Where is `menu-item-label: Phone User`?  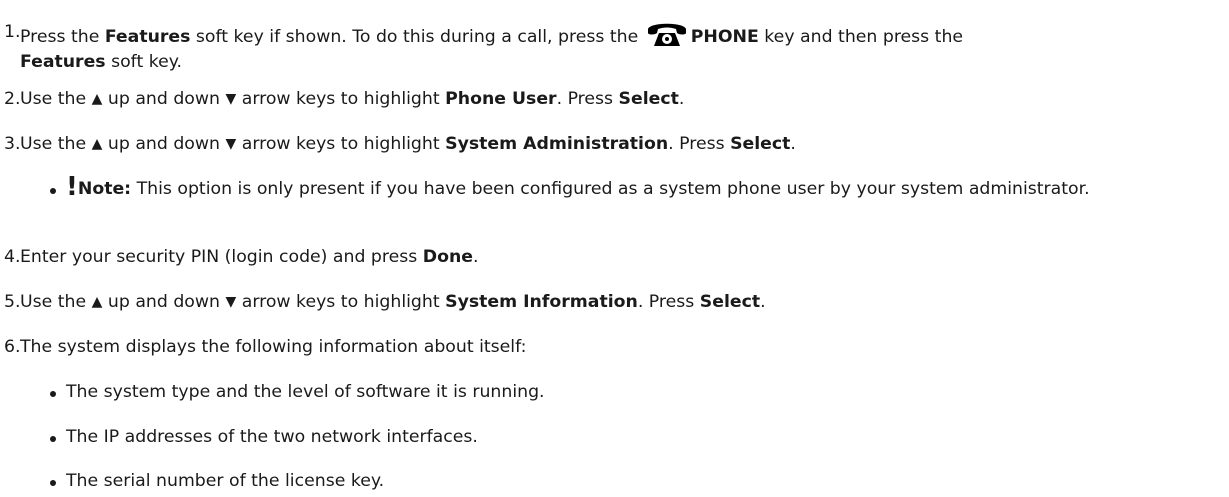 menu-item-label: Phone User is located at coordinates (501, 99).